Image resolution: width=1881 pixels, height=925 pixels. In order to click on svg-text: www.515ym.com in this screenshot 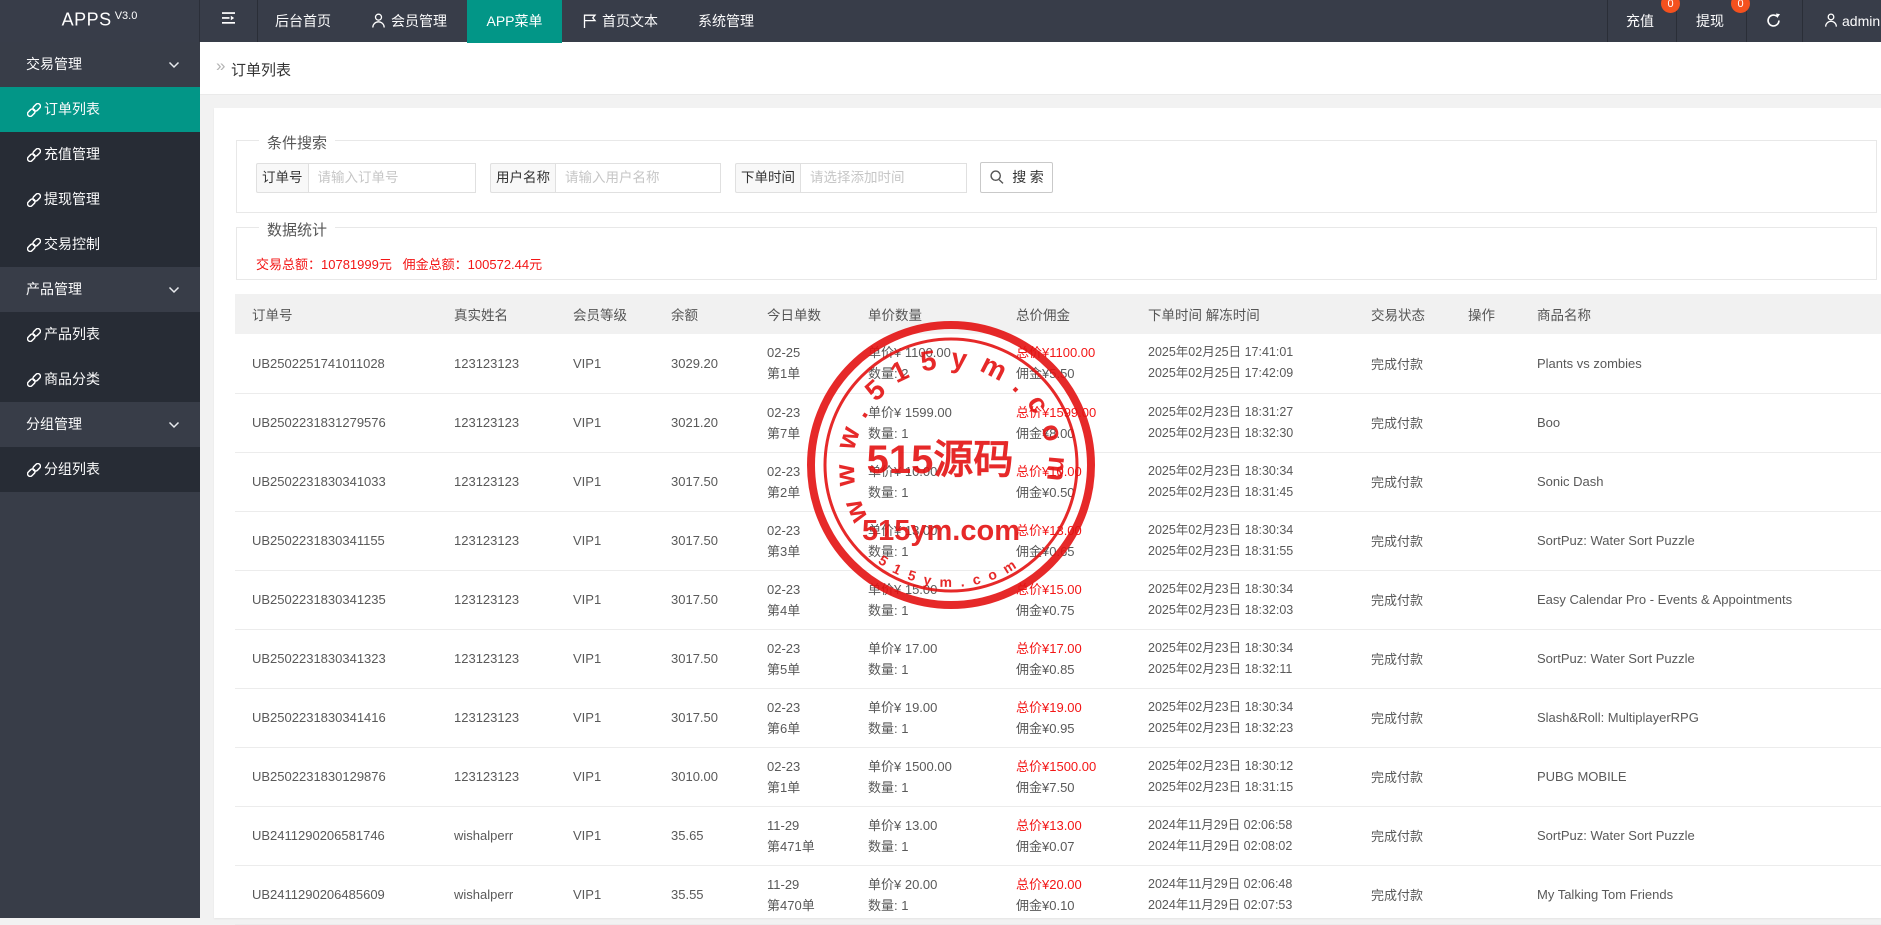, I will do `click(951, 435)`.